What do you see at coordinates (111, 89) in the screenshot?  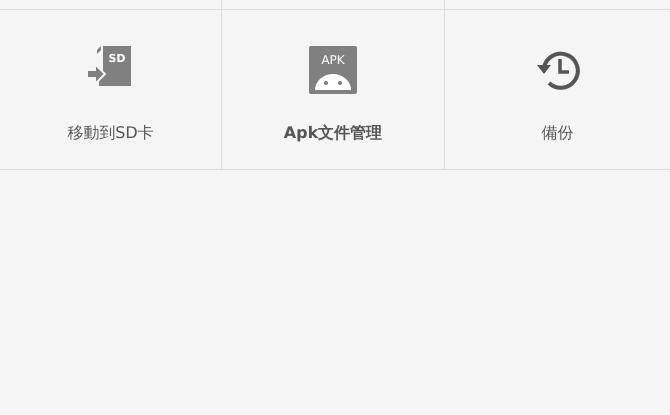 I see `menu-tile: SD 移動到SD卡` at bounding box center [111, 89].